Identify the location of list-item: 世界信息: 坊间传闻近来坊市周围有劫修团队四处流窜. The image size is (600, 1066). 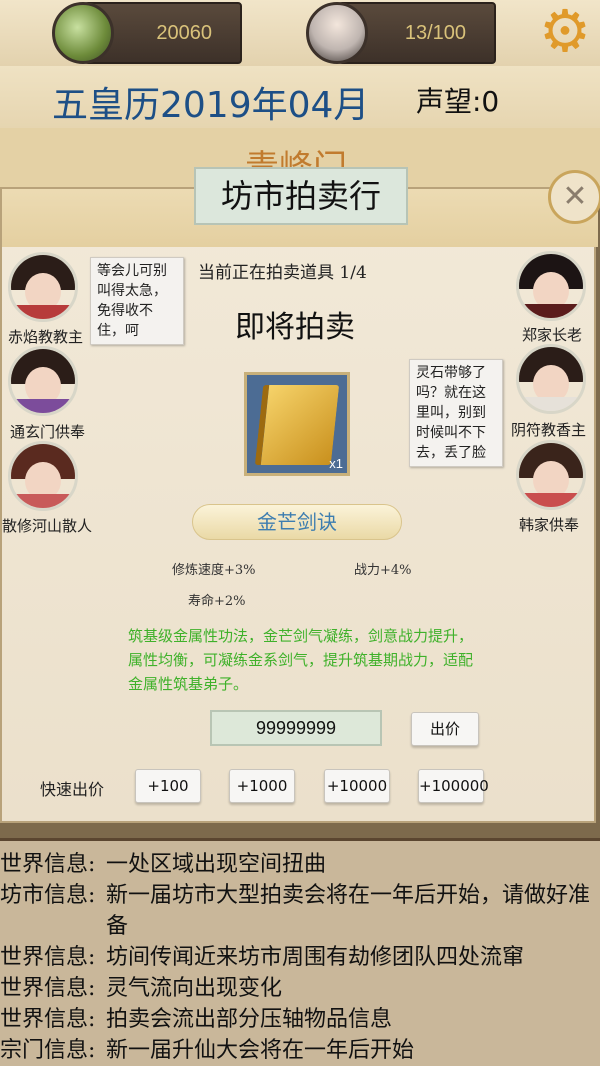
(300, 957).